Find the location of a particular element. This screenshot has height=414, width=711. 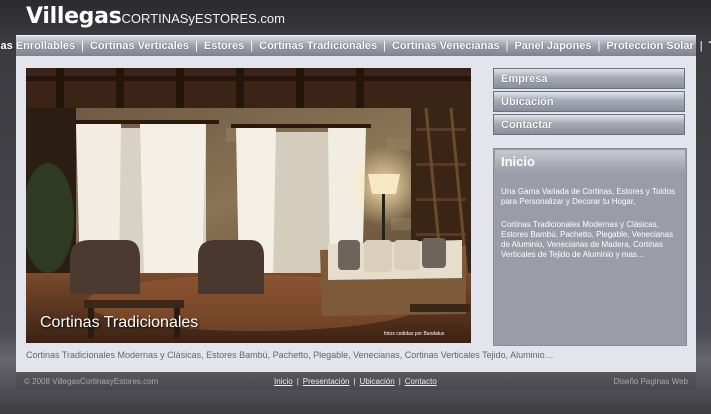

designer-credit: Diseño Paginas Web is located at coordinates (650, 381).